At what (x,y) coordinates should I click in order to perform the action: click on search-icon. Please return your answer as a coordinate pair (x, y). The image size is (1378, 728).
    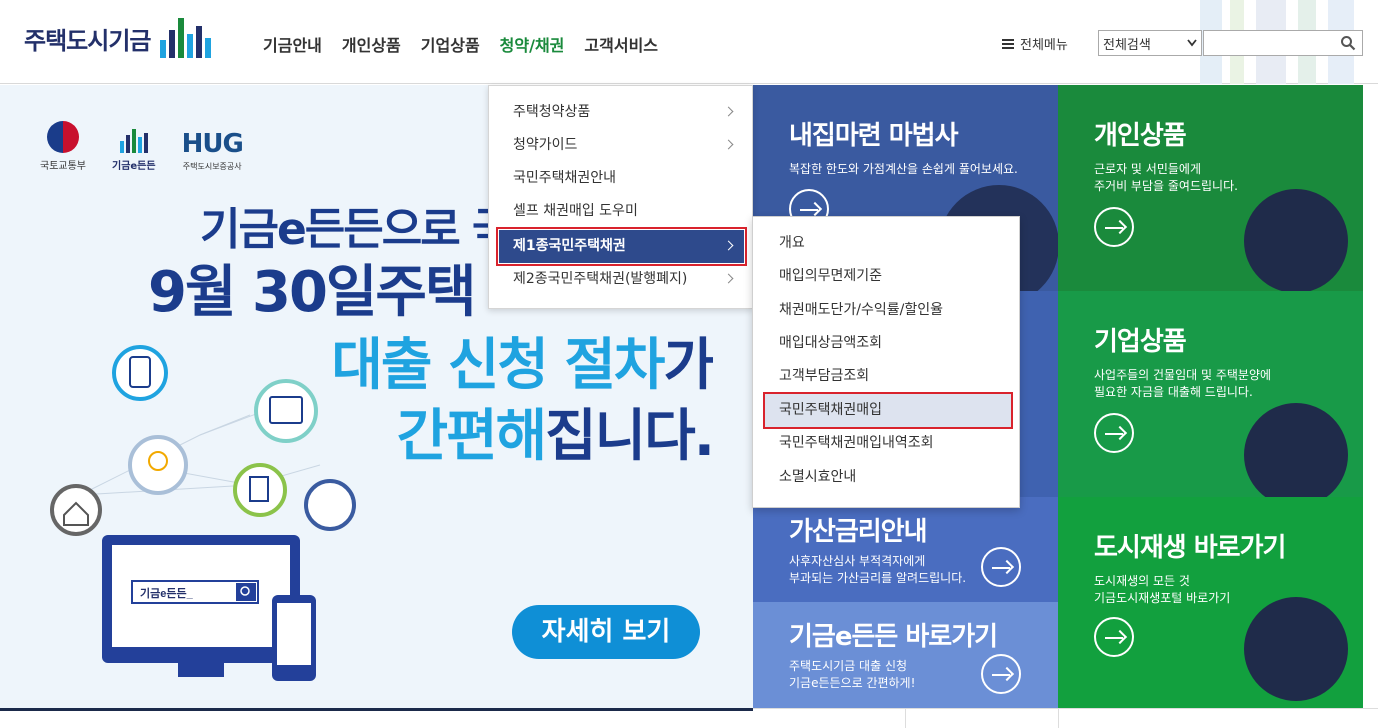
    Looking at the image, I should click on (1348, 43).